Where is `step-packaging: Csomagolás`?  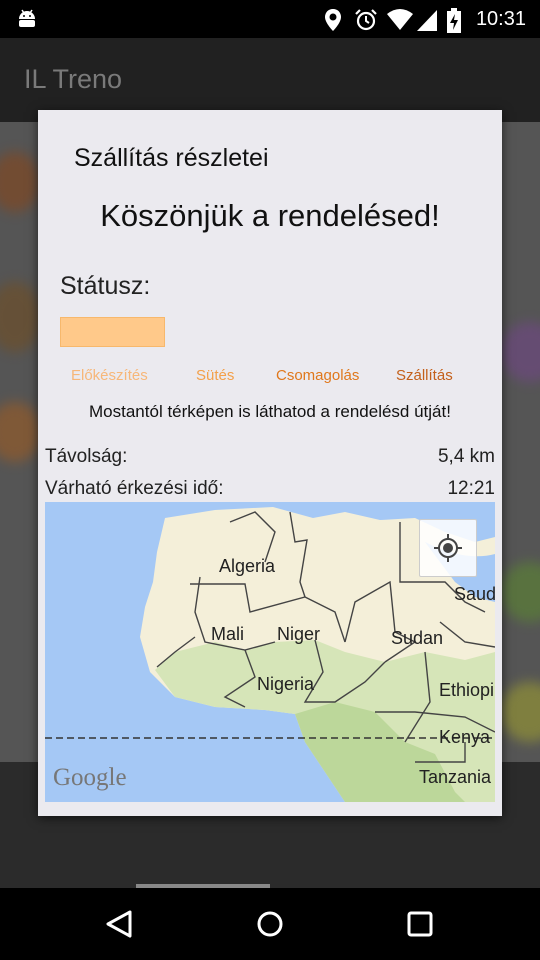 step-packaging: Csomagolás is located at coordinates (318, 375).